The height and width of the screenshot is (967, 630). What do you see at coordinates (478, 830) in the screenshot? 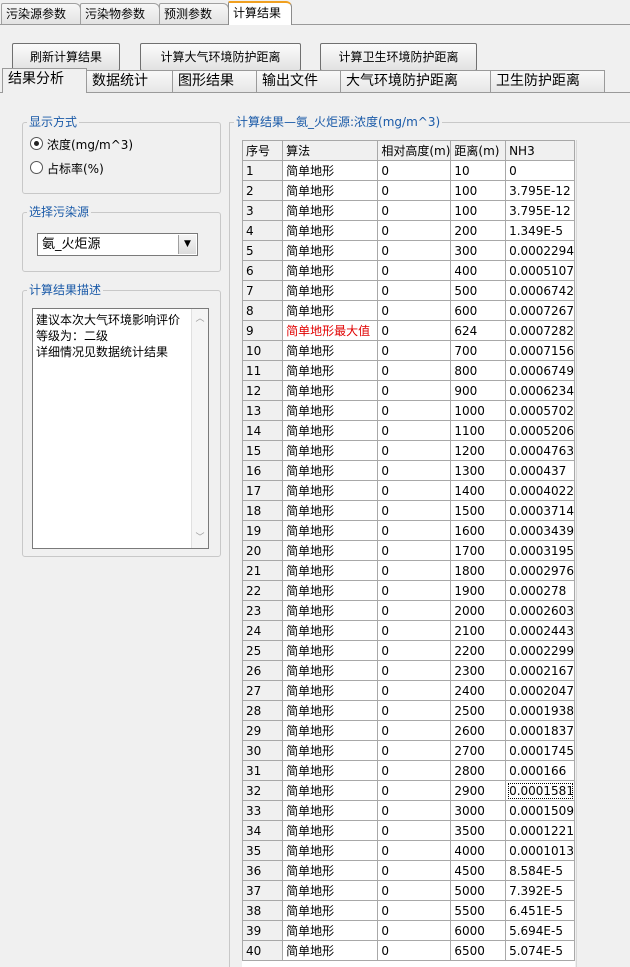
I see `cell-distance: 3500` at bounding box center [478, 830].